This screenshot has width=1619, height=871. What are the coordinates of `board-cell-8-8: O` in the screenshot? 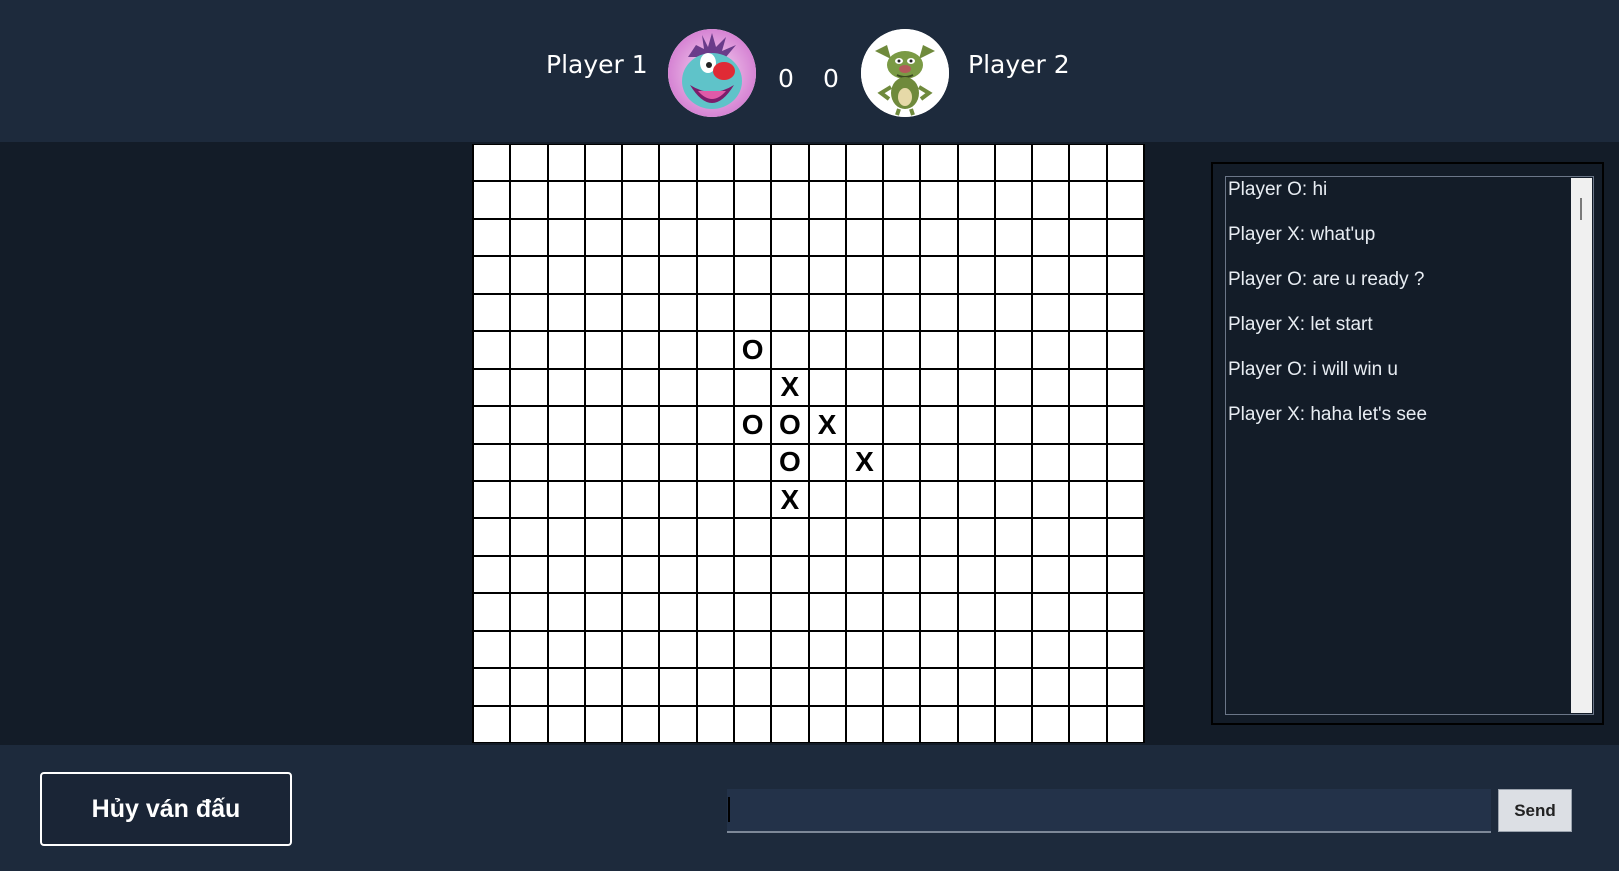 It's located at (790, 462).